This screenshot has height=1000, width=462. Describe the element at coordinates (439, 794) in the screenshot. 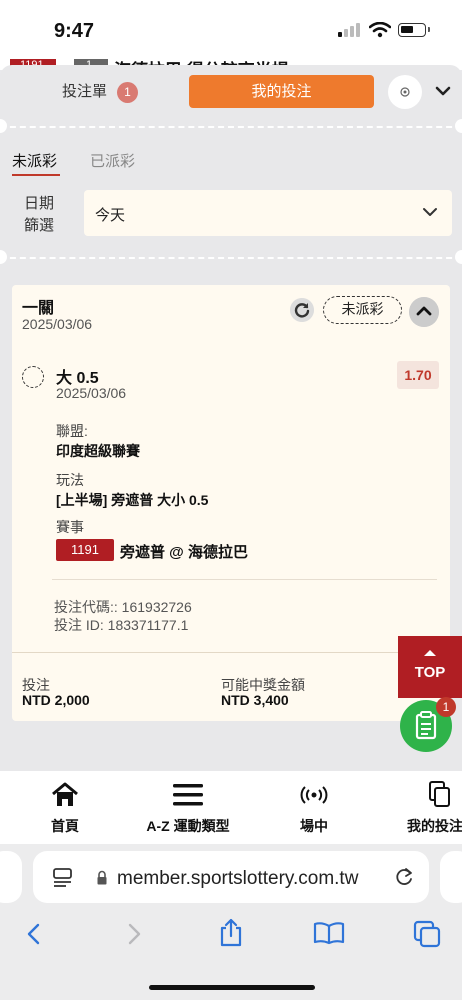

I see `my-bets-icon` at that location.